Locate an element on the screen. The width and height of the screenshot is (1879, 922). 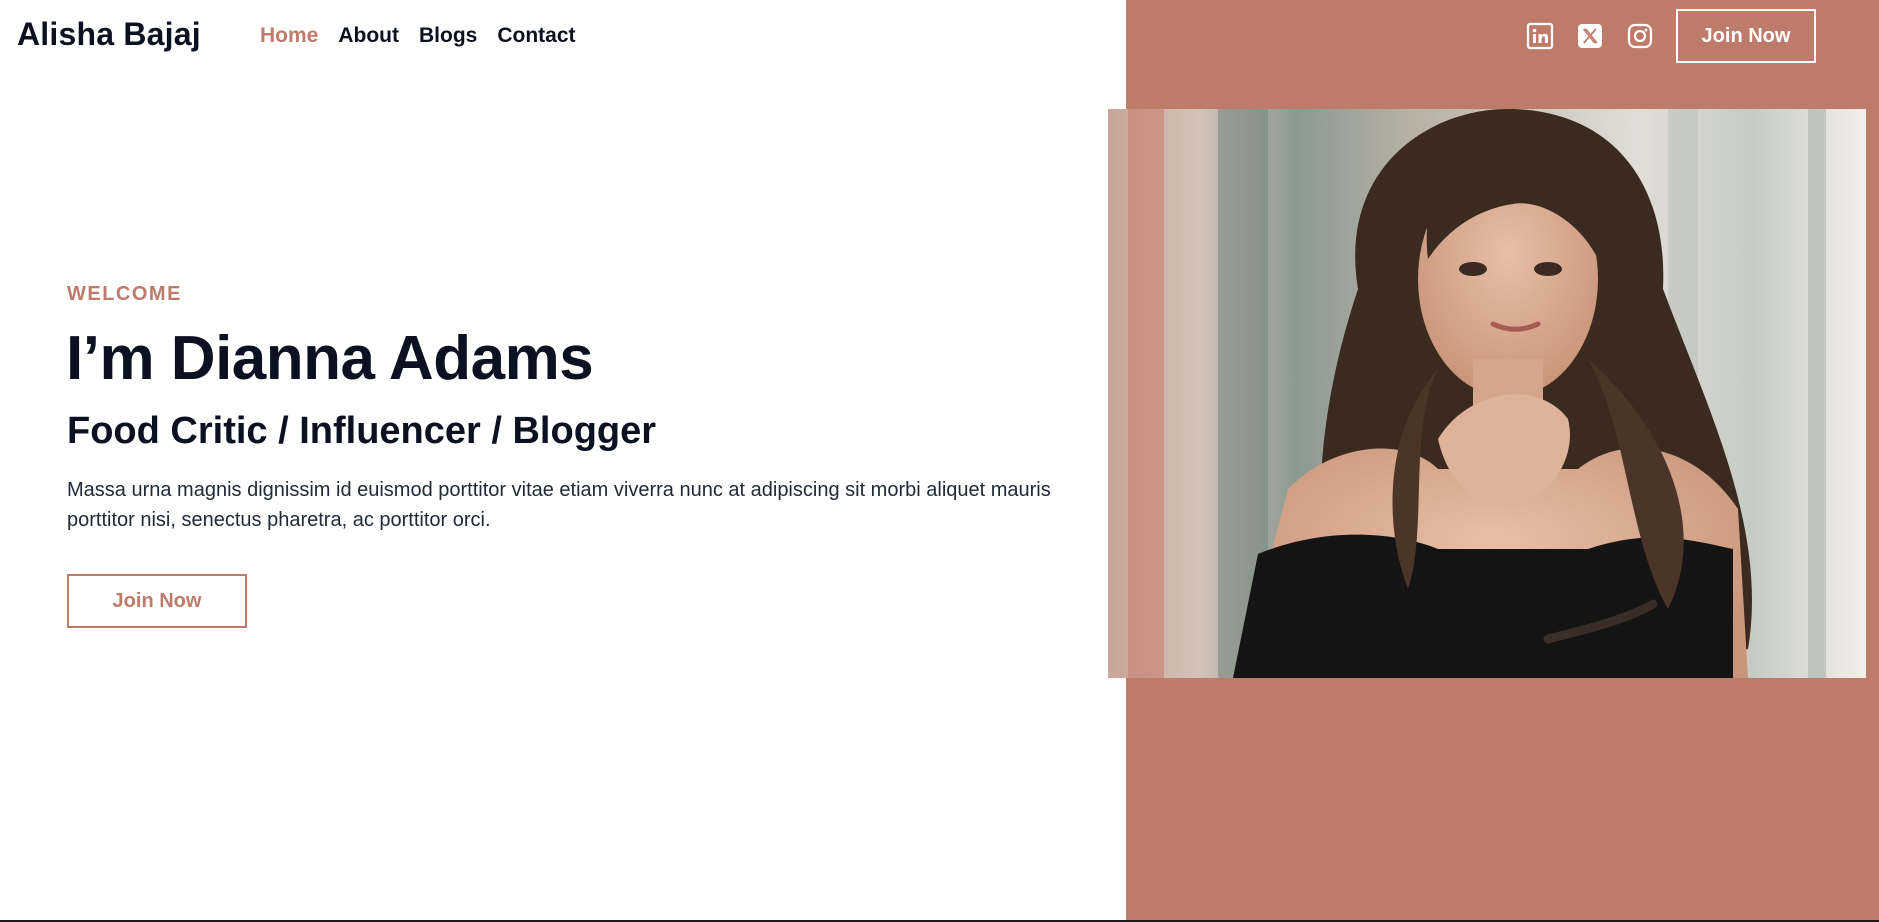
join-now-header-button: Join Now is located at coordinates (1746, 36).